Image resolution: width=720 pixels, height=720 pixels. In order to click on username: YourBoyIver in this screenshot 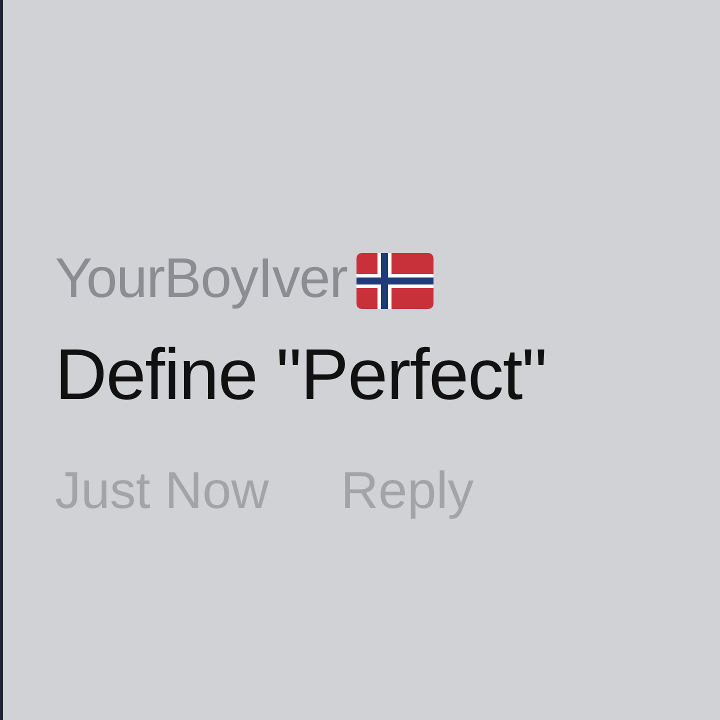, I will do `click(201, 278)`.